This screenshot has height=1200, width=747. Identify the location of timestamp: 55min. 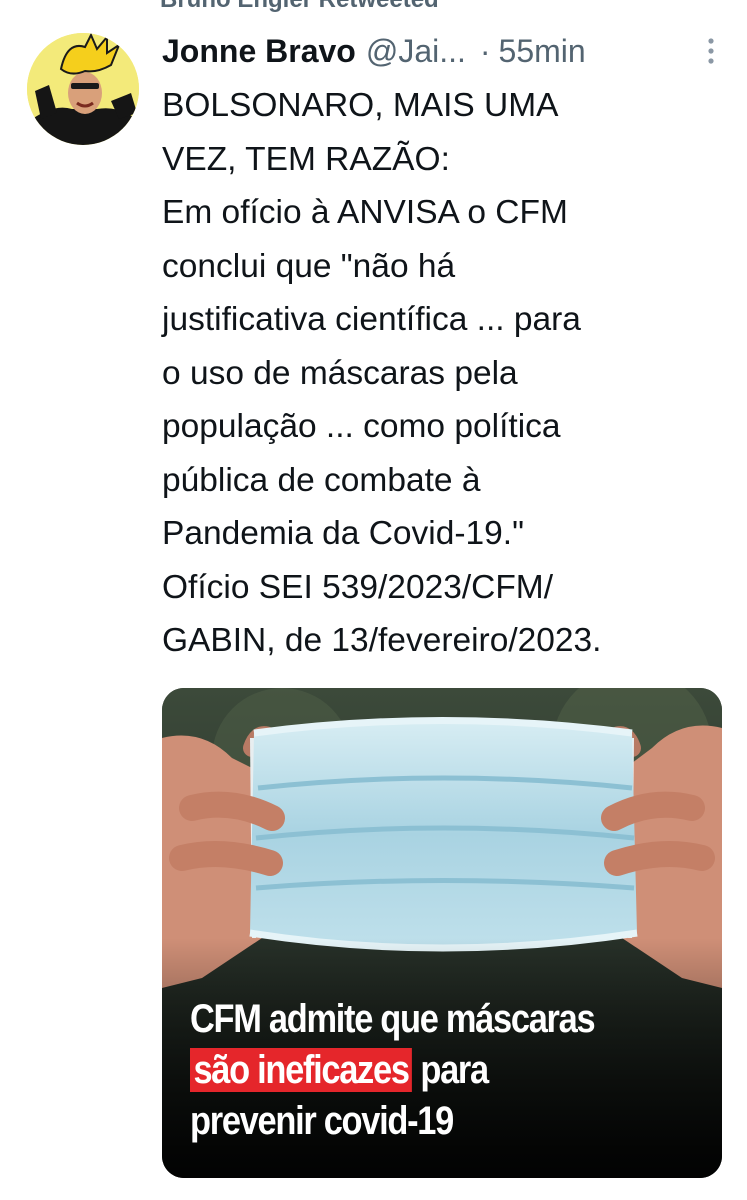
(542, 51).